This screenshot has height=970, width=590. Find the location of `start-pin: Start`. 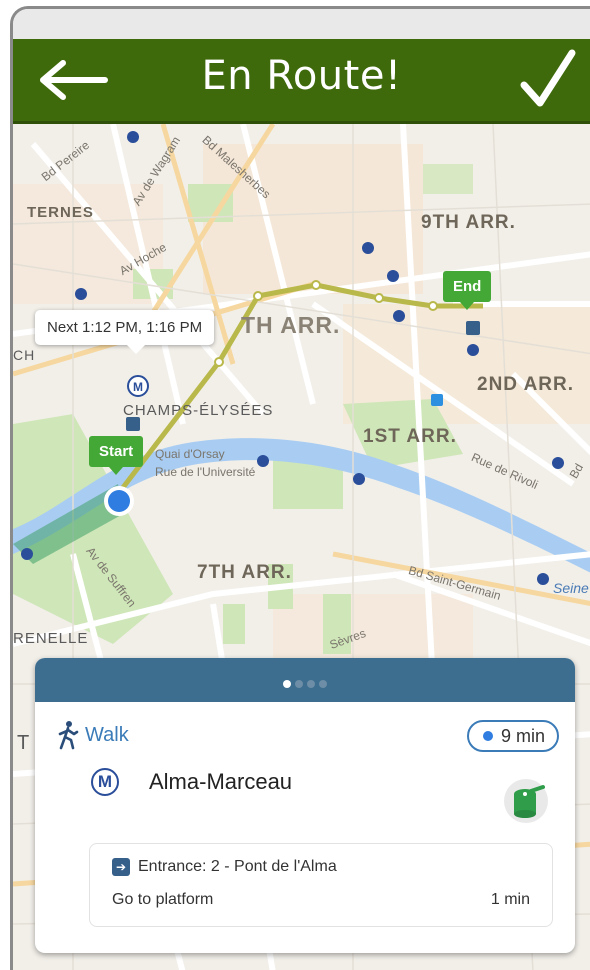

start-pin: Start is located at coordinates (116, 455).